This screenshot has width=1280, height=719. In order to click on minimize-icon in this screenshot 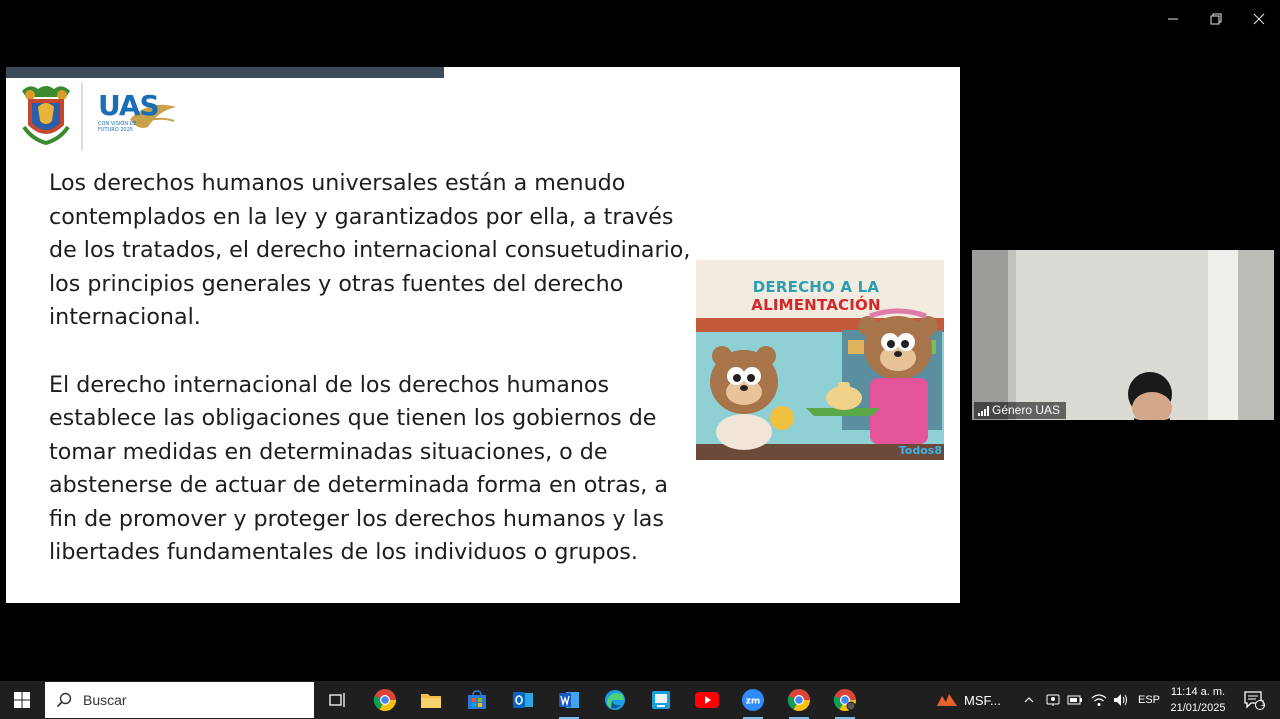, I will do `click(1172, 19)`.